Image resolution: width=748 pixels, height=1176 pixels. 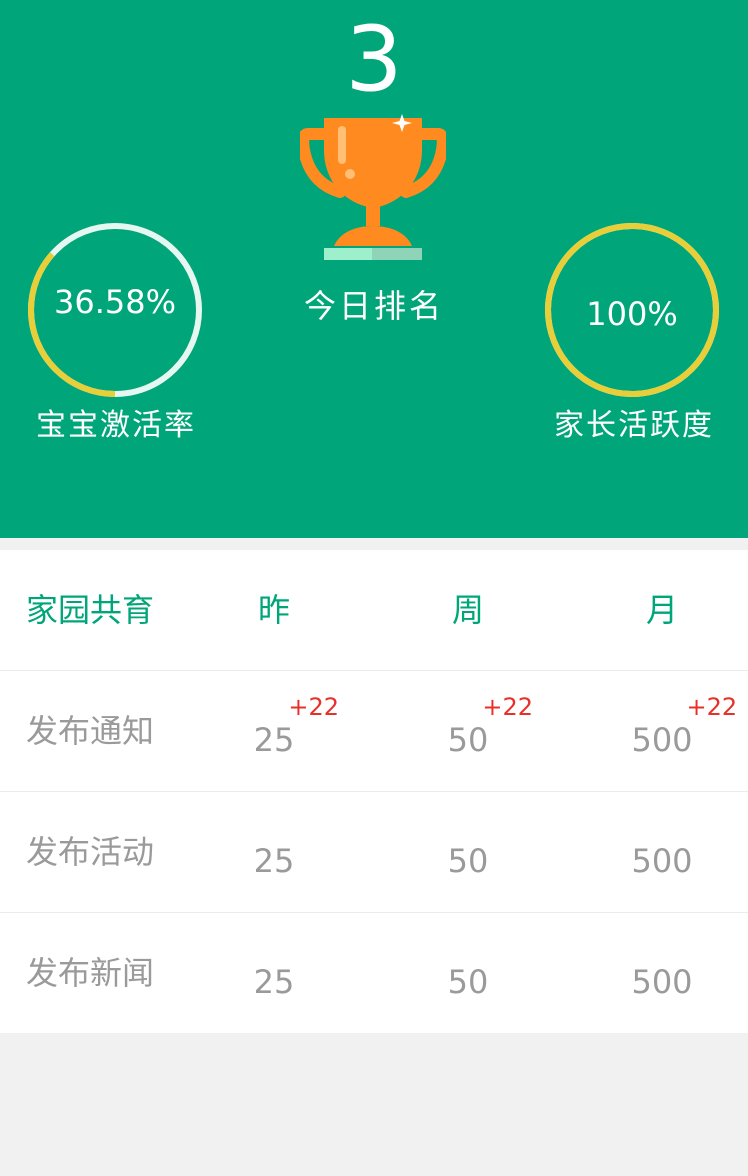 I want to click on table-header: 家园共育 昨 周 月, so click(x=374, y=610).